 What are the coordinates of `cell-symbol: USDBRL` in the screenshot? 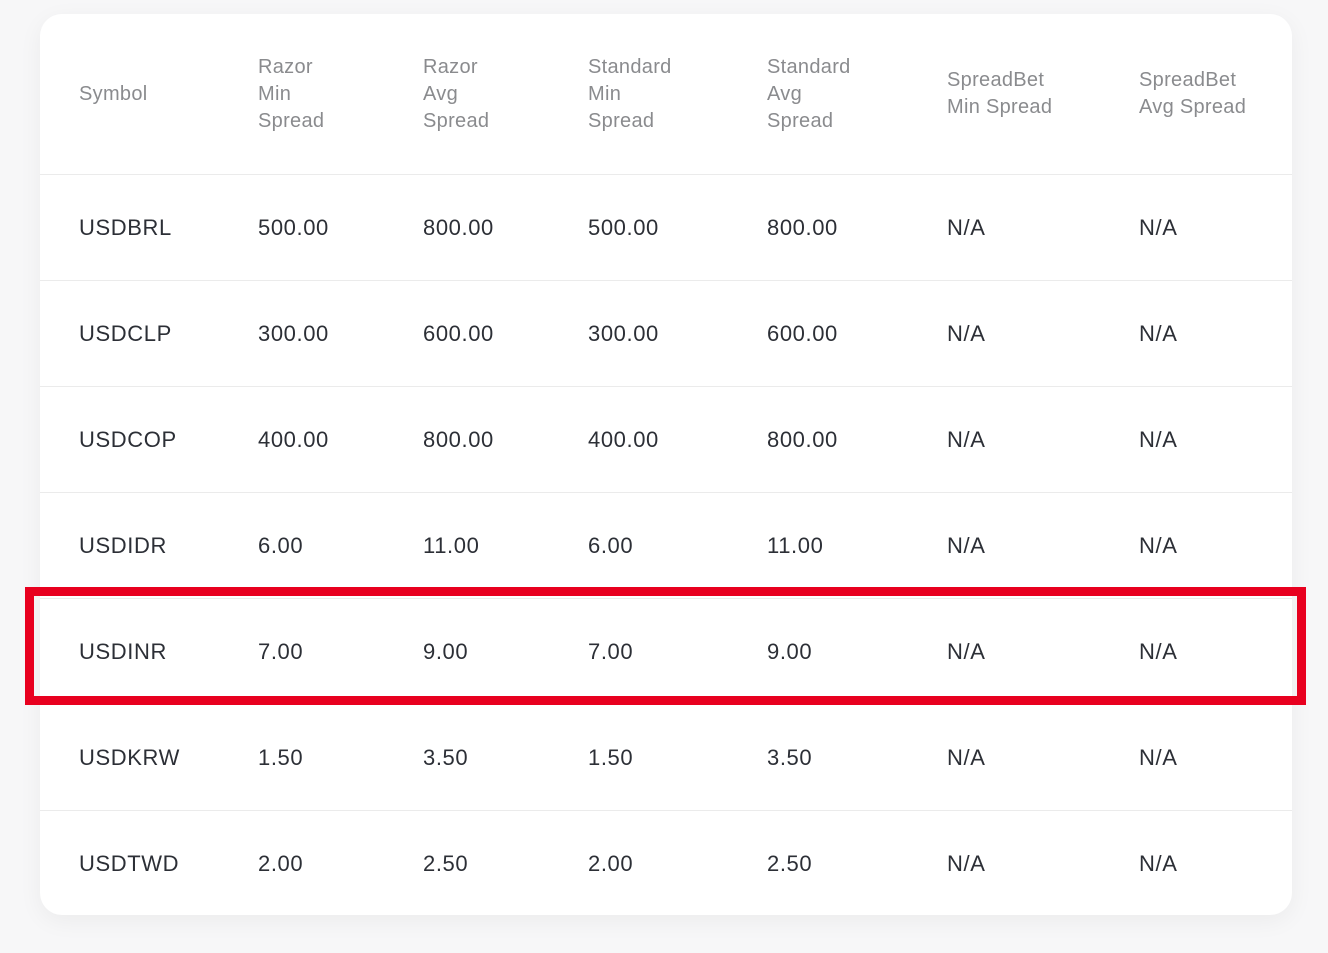 It's located at (125, 227).